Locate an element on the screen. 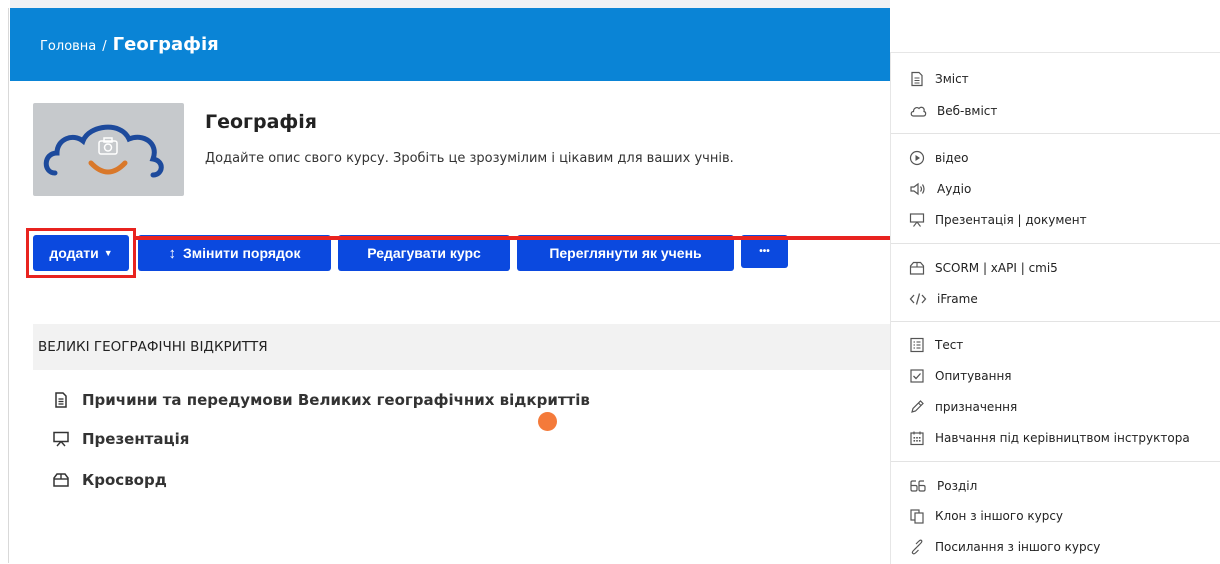 This screenshot has height=564, width=1220. menu-item-section: Розділ is located at coordinates (943, 486).